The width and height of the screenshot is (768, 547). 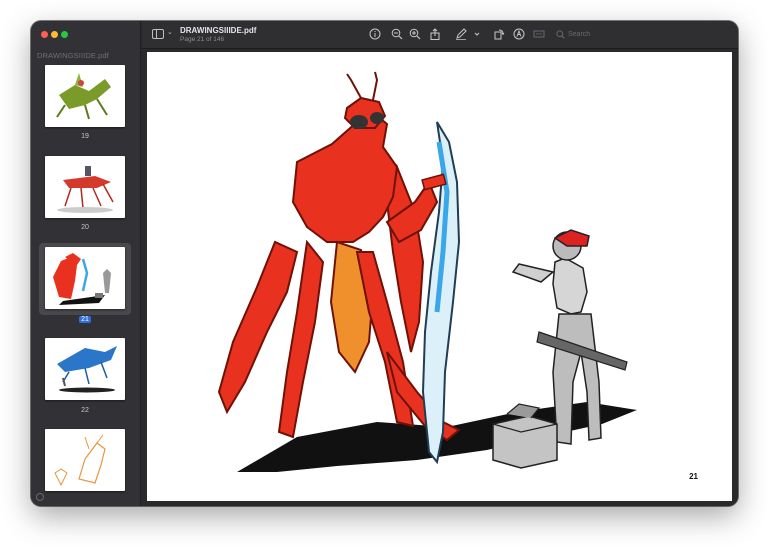 I want to click on share-icon, so click(x=435, y=34).